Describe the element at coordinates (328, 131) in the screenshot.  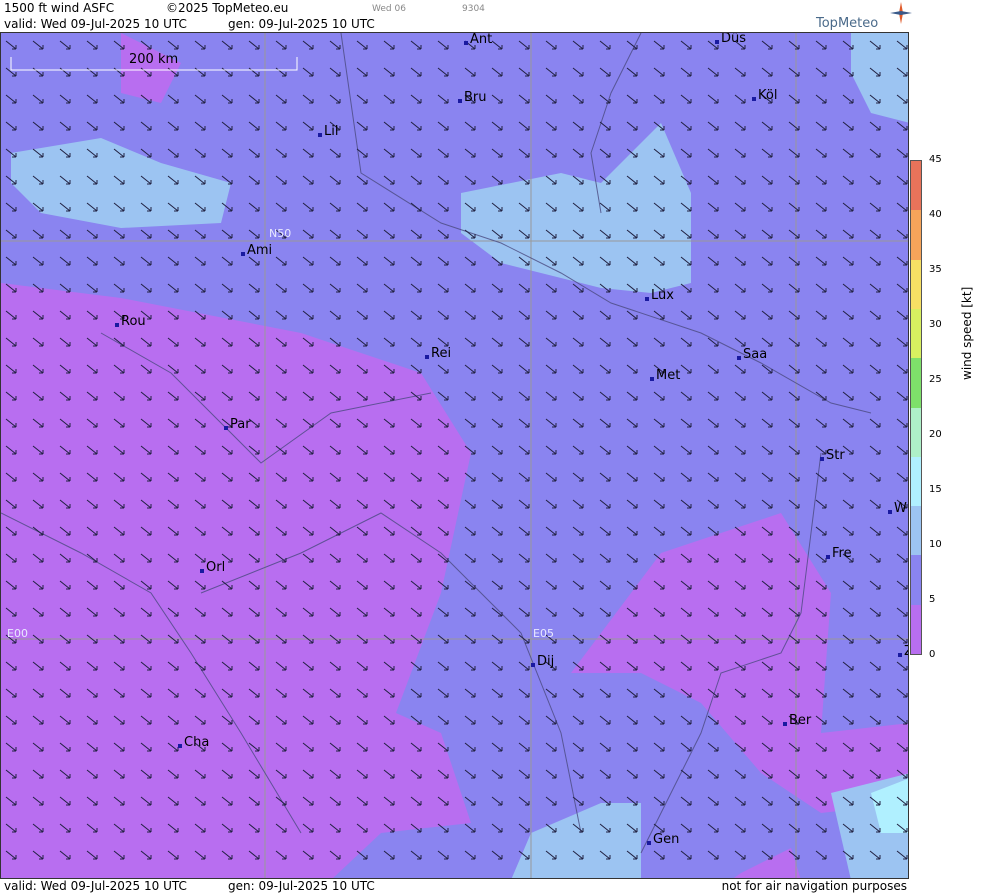
I see `city-marker: Lil` at that location.